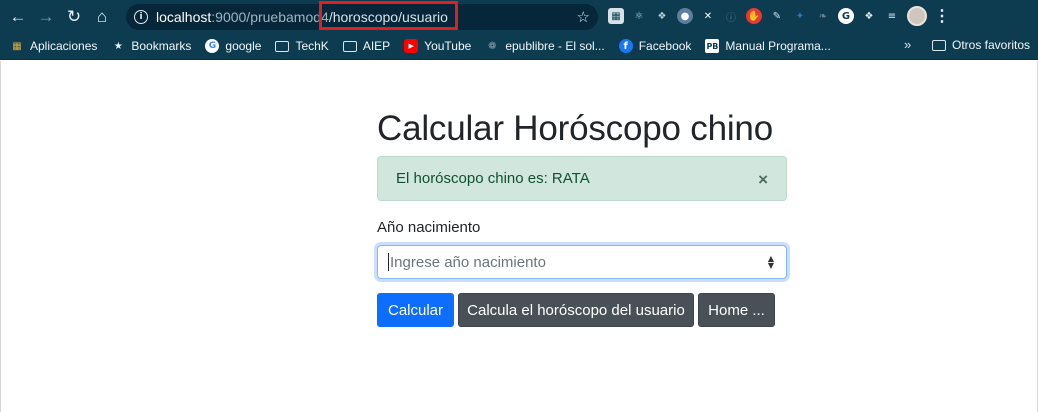 The image size is (1038, 412). What do you see at coordinates (415, 310) in the screenshot?
I see `calcular-button: Calcular` at bounding box center [415, 310].